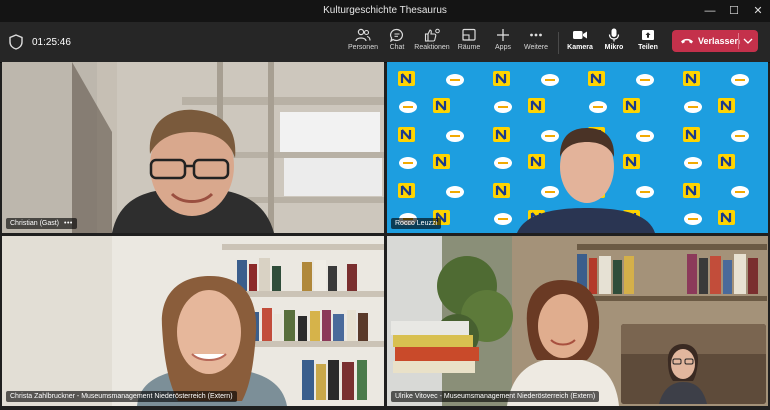  Describe the element at coordinates (363, 35) in the screenshot. I see `people-icon` at that location.